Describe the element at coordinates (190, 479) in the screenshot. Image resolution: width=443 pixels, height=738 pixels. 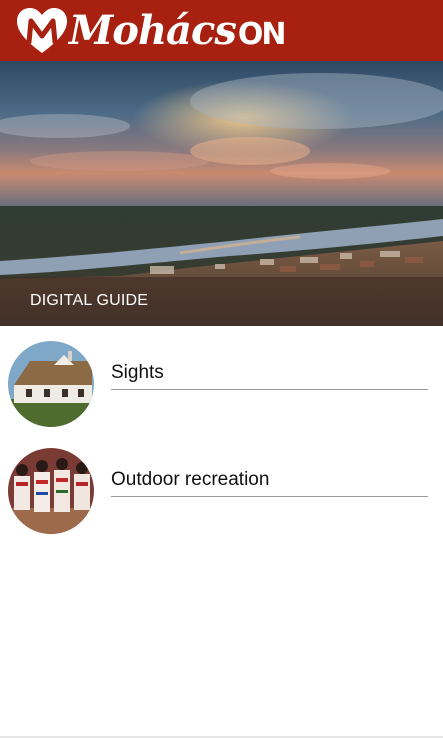
I see `menu-item-label: Outdoor recreation` at that location.